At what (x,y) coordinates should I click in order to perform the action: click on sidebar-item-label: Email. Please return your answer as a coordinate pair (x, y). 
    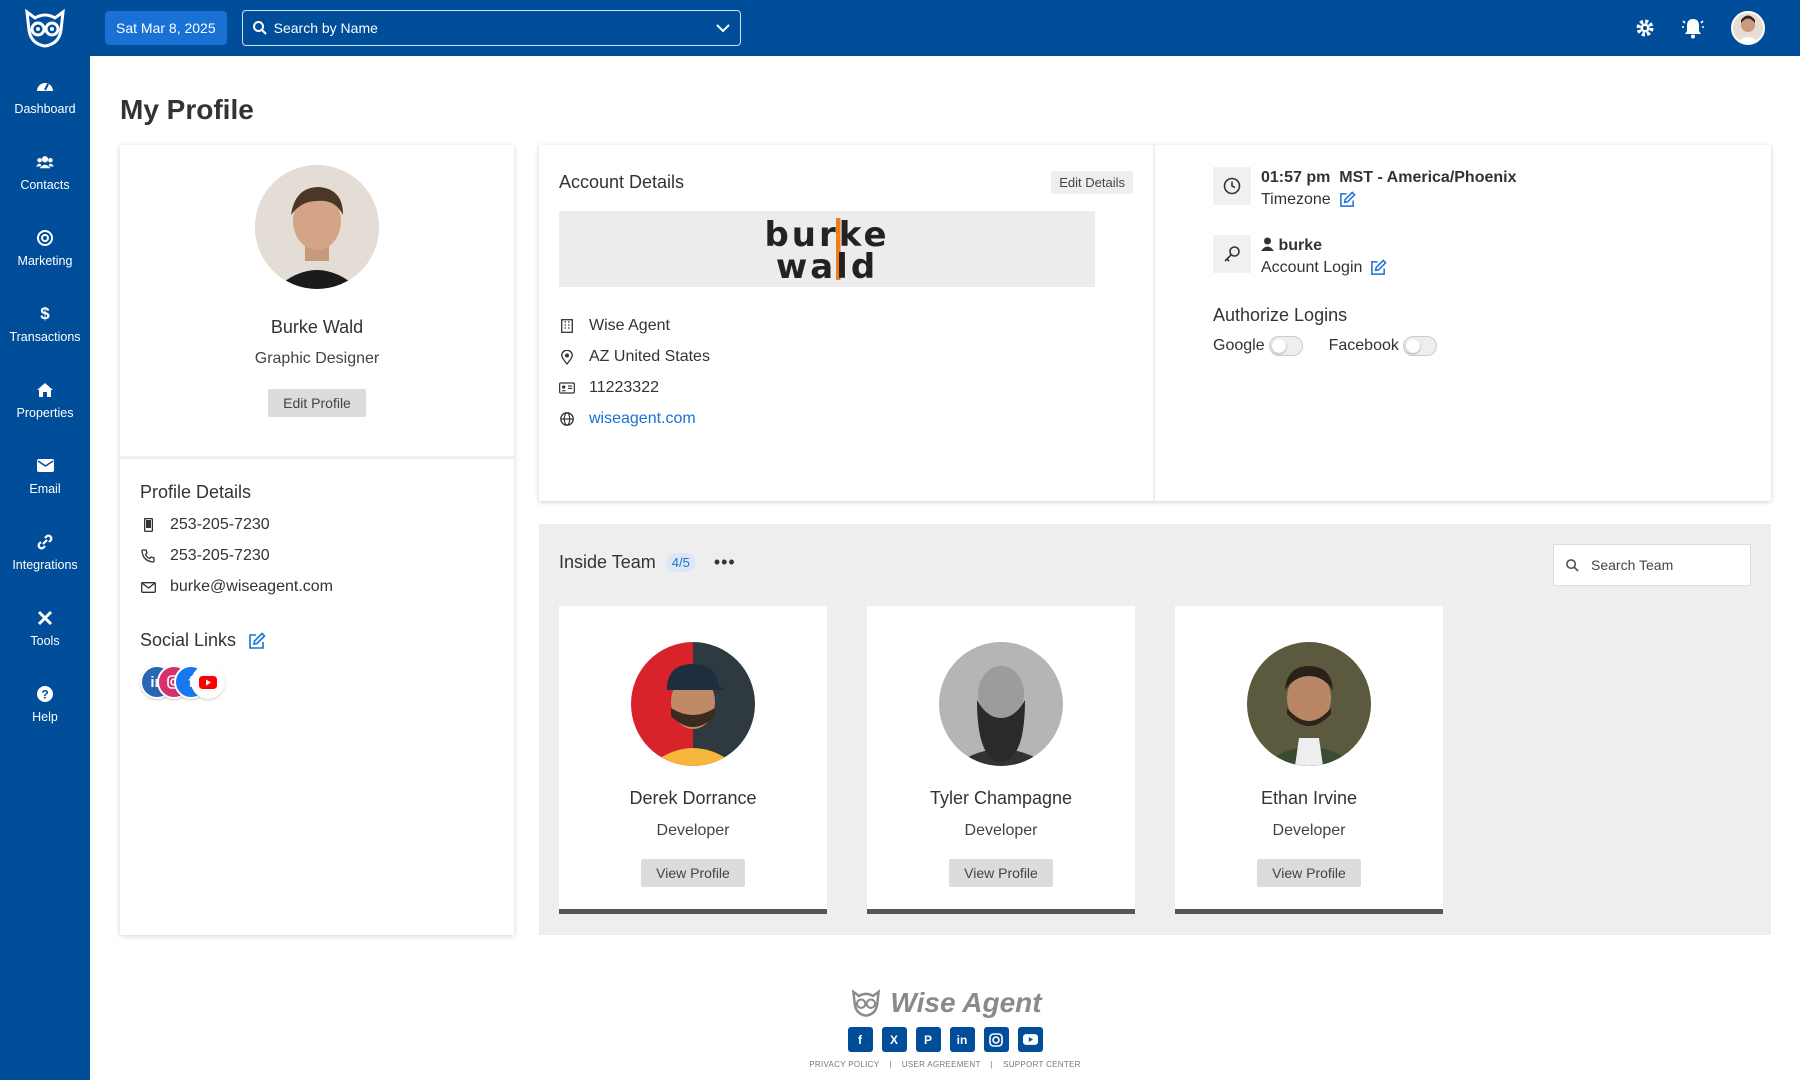
    Looking at the image, I should click on (45, 488).